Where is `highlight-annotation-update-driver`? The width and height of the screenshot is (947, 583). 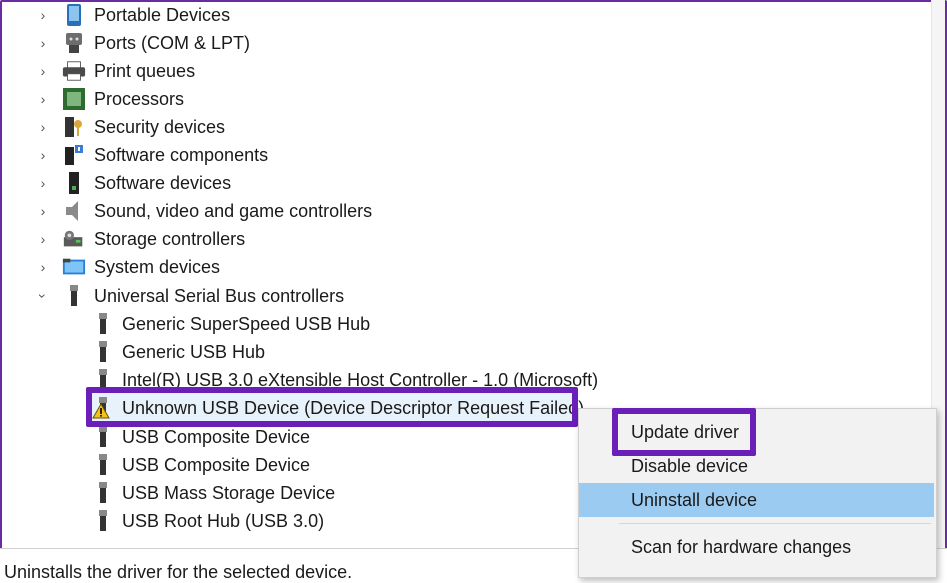 highlight-annotation-update-driver is located at coordinates (684, 432).